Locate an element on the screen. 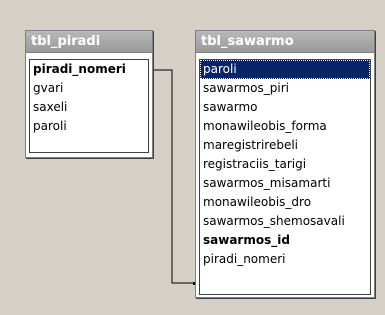 The height and width of the screenshot is (315, 385). field-item: sawarmos_misamarti is located at coordinates (285, 183).